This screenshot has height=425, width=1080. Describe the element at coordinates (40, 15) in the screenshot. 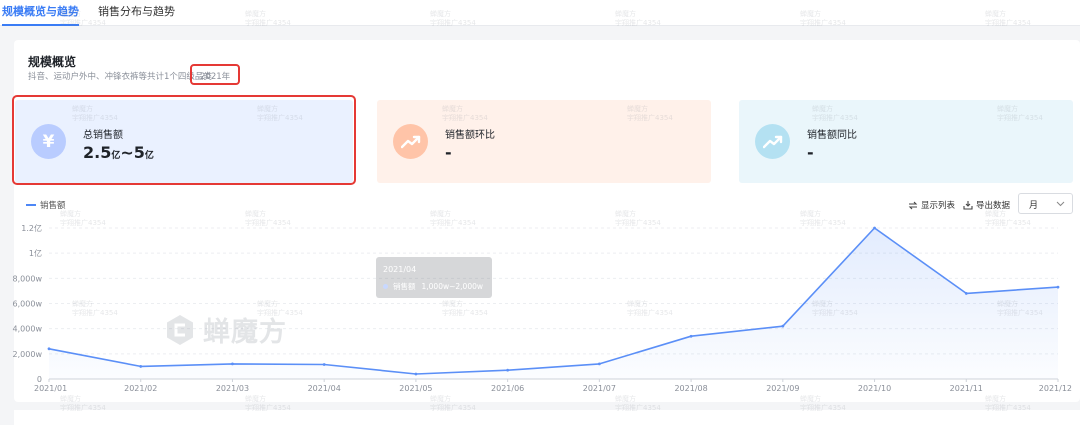

I see `tab-scale-overview: 规模概览与趋势` at that location.